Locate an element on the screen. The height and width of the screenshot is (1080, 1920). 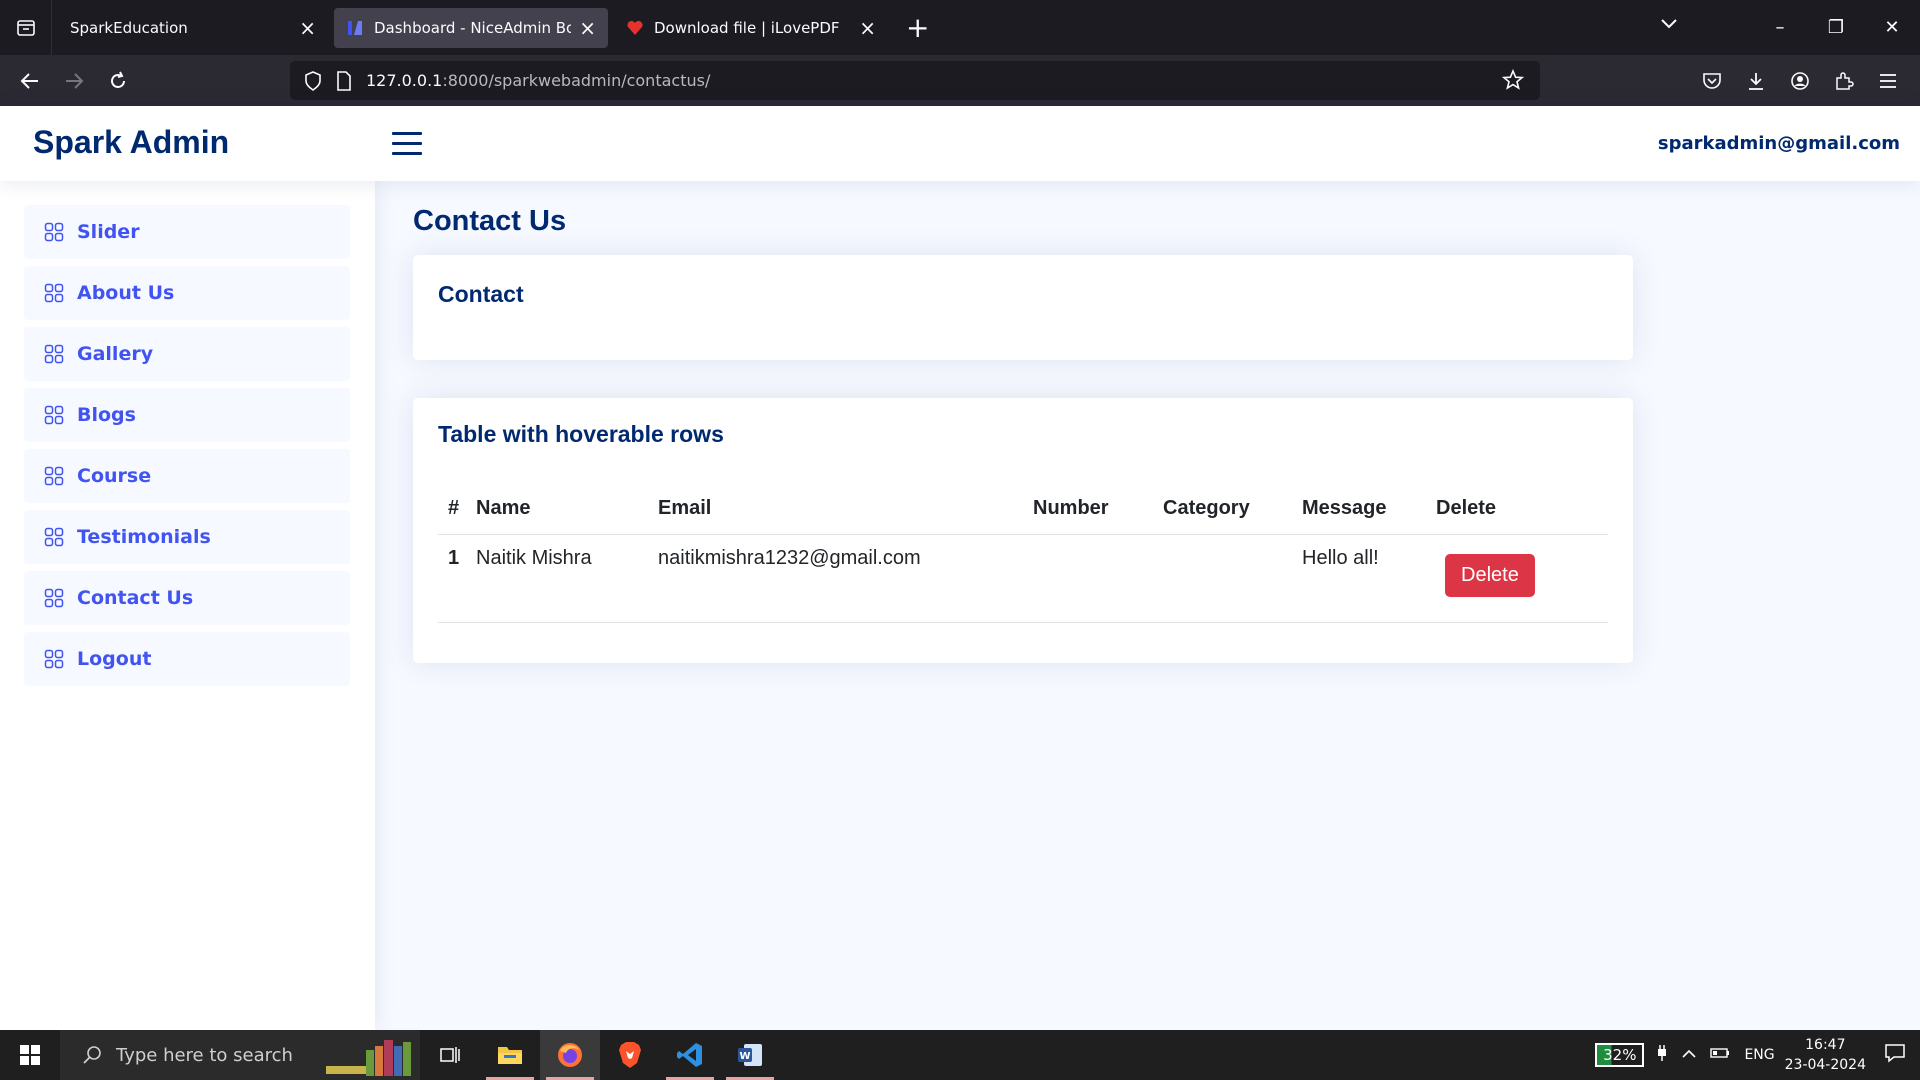
menu-icon is located at coordinates (1888, 81).